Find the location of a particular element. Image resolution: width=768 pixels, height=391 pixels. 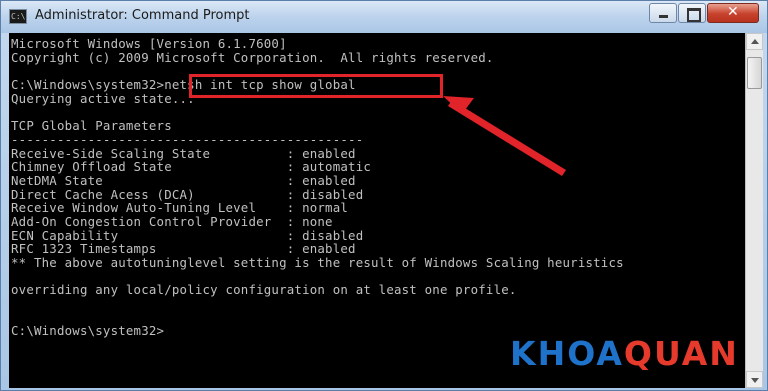

command-highlight-box is located at coordinates (316, 86).